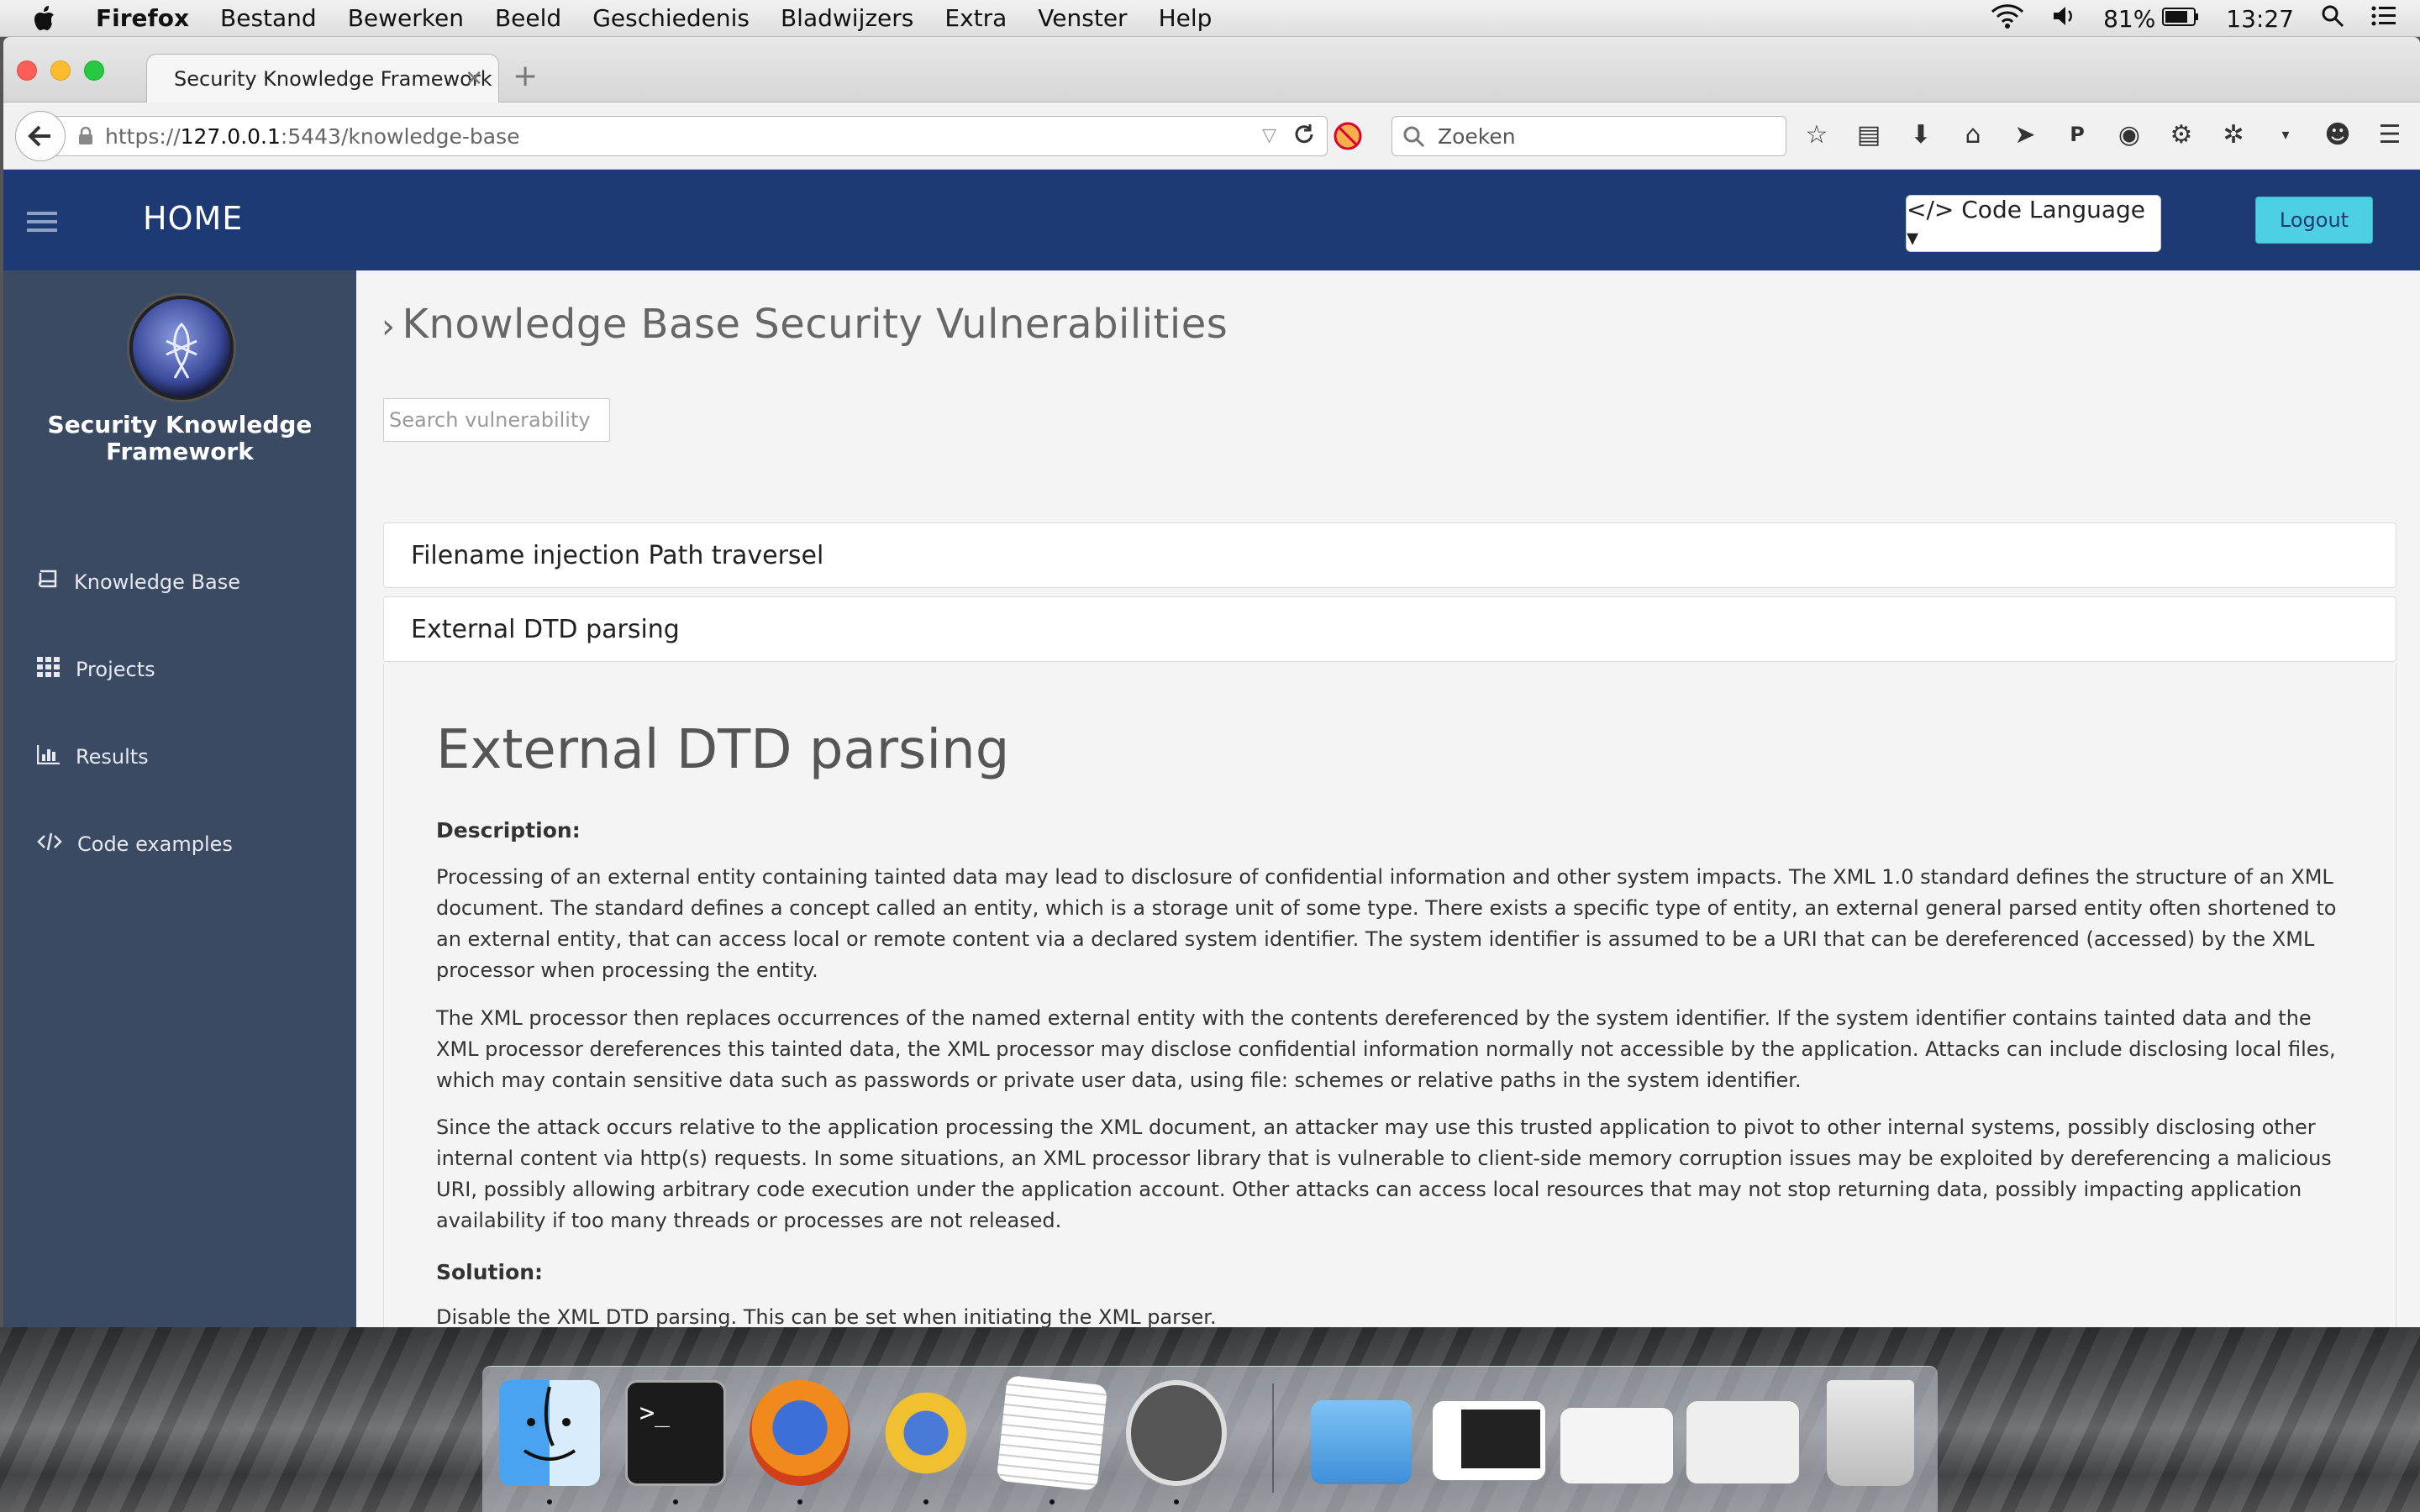  What do you see at coordinates (509, 830) in the screenshot?
I see `description-label: Description:` at bounding box center [509, 830].